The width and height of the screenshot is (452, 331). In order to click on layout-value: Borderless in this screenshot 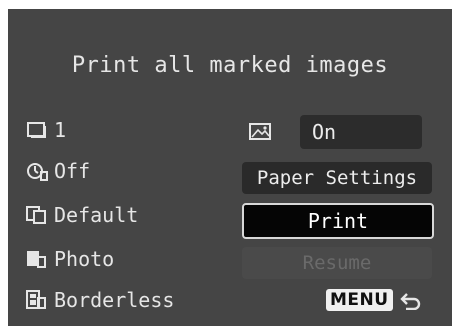, I will do `click(114, 300)`.